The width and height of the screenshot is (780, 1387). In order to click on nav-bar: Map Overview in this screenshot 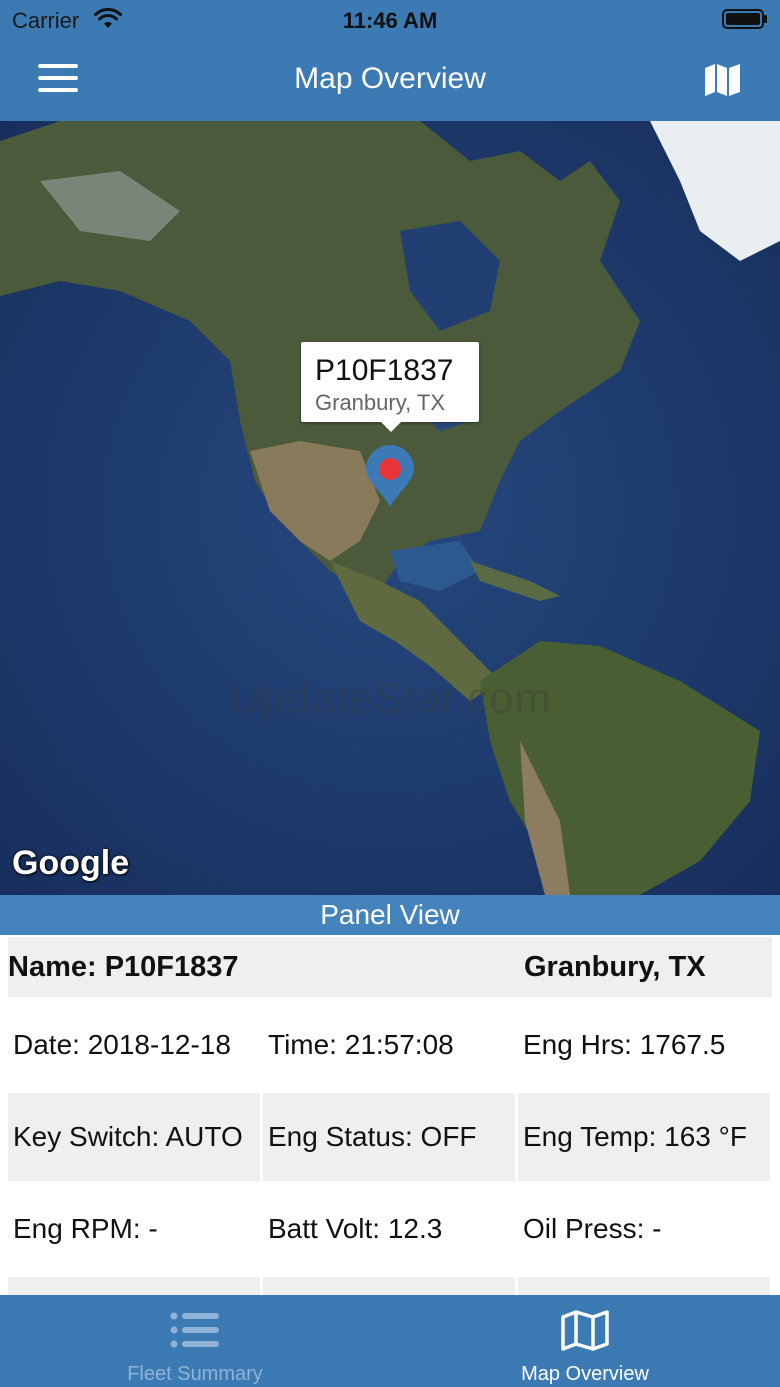, I will do `click(390, 80)`.